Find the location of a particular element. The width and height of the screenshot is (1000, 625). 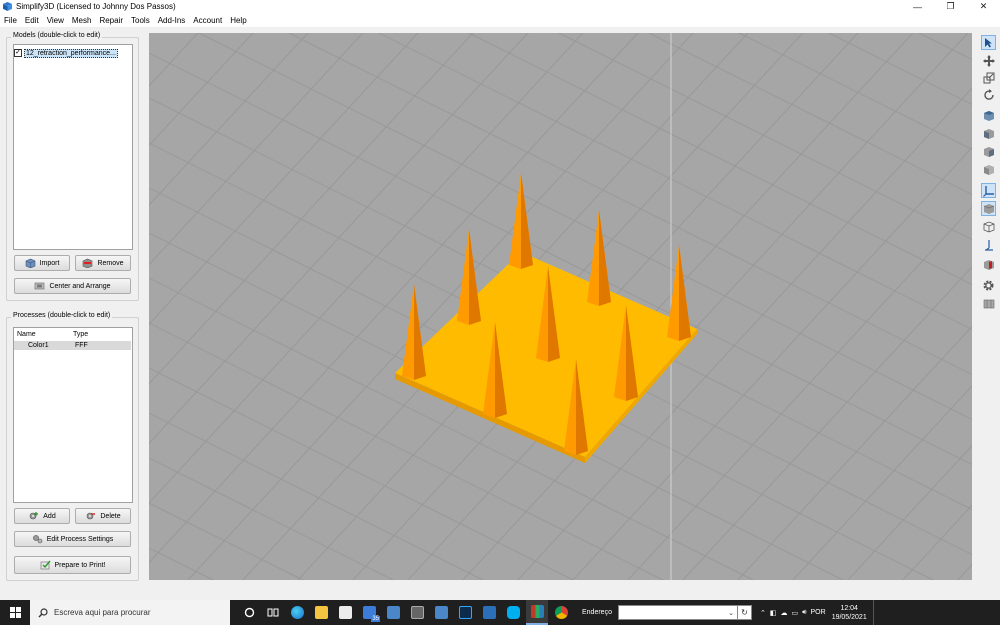

skype-icon is located at coordinates (513, 612).